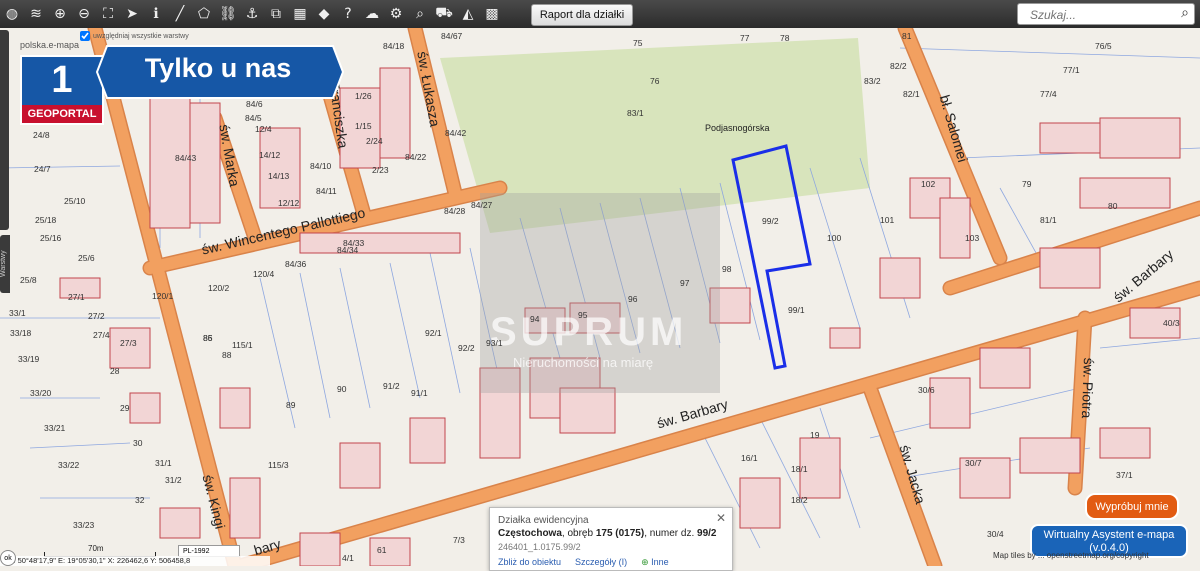 Image resolution: width=1200 pixels, height=571 pixels. Describe the element at coordinates (707, 533) in the screenshot. I see `popup-numer: 99/2` at that location.